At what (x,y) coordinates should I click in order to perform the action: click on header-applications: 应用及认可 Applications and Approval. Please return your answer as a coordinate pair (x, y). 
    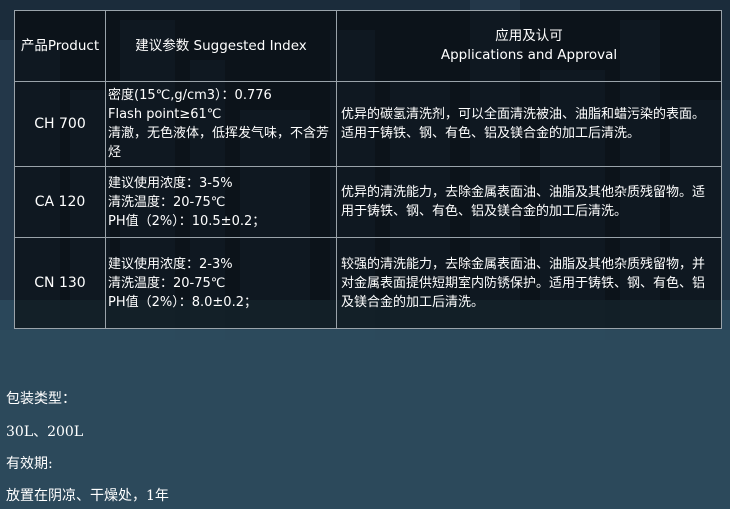
    Looking at the image, I should click on (529, 46).